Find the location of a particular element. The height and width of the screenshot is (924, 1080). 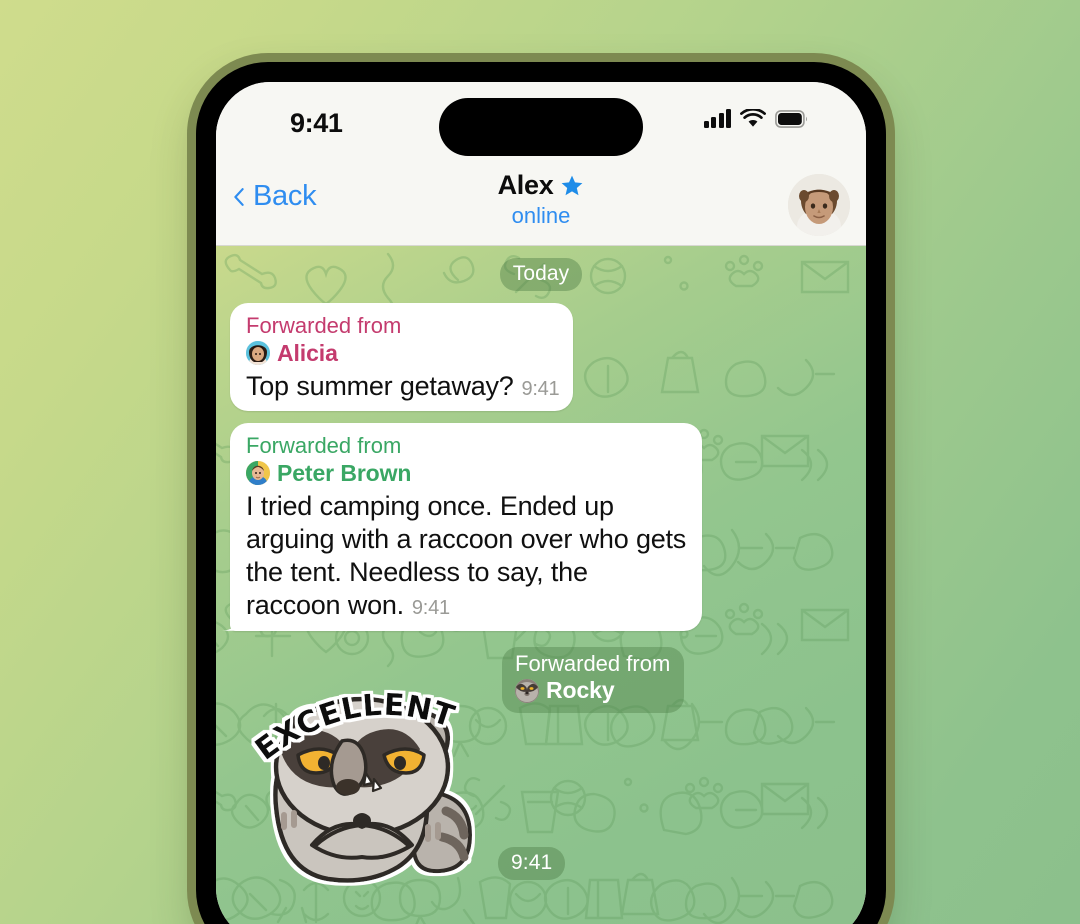

back-button: Back is located at coordinates (273, 196).